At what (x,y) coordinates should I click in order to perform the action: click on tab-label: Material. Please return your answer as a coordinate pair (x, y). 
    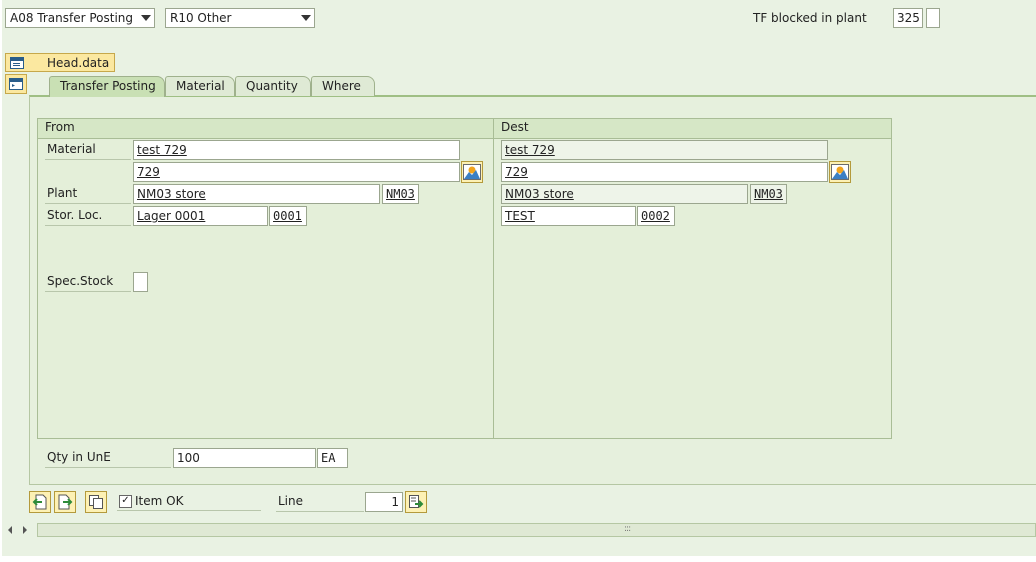
    Looking at the image, I should click on (200, 86).